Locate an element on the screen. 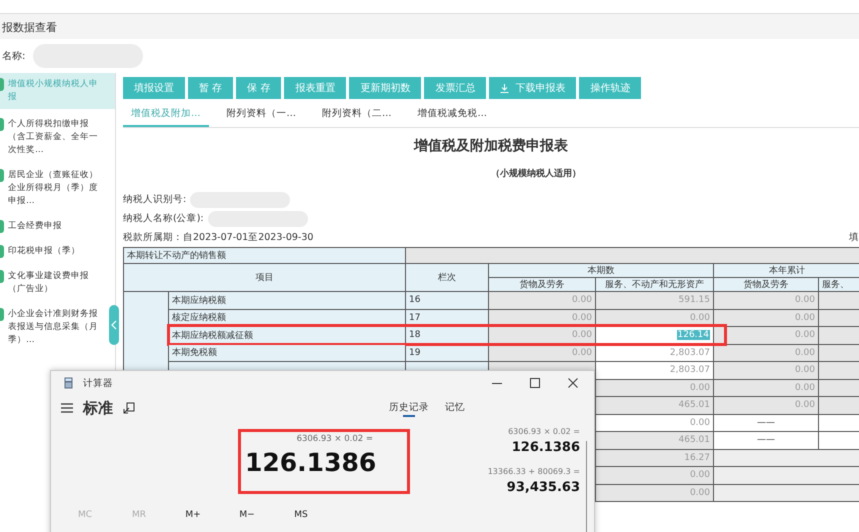 Image resolution: width=859 pixels, height=532 pixels. table-cell: 18 is located at coordinates (414, 335).